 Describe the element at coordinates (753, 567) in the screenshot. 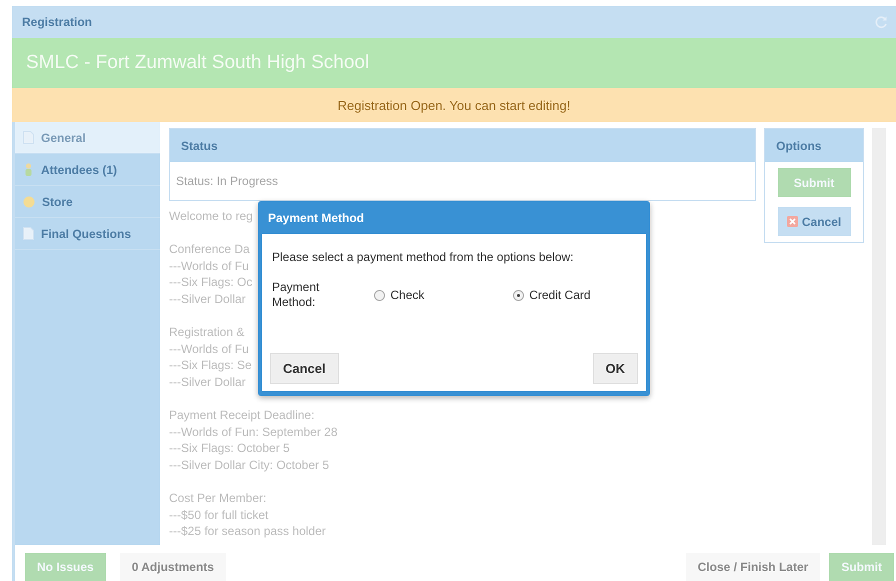

I see `close-button: Close / Finish Later` at that location.